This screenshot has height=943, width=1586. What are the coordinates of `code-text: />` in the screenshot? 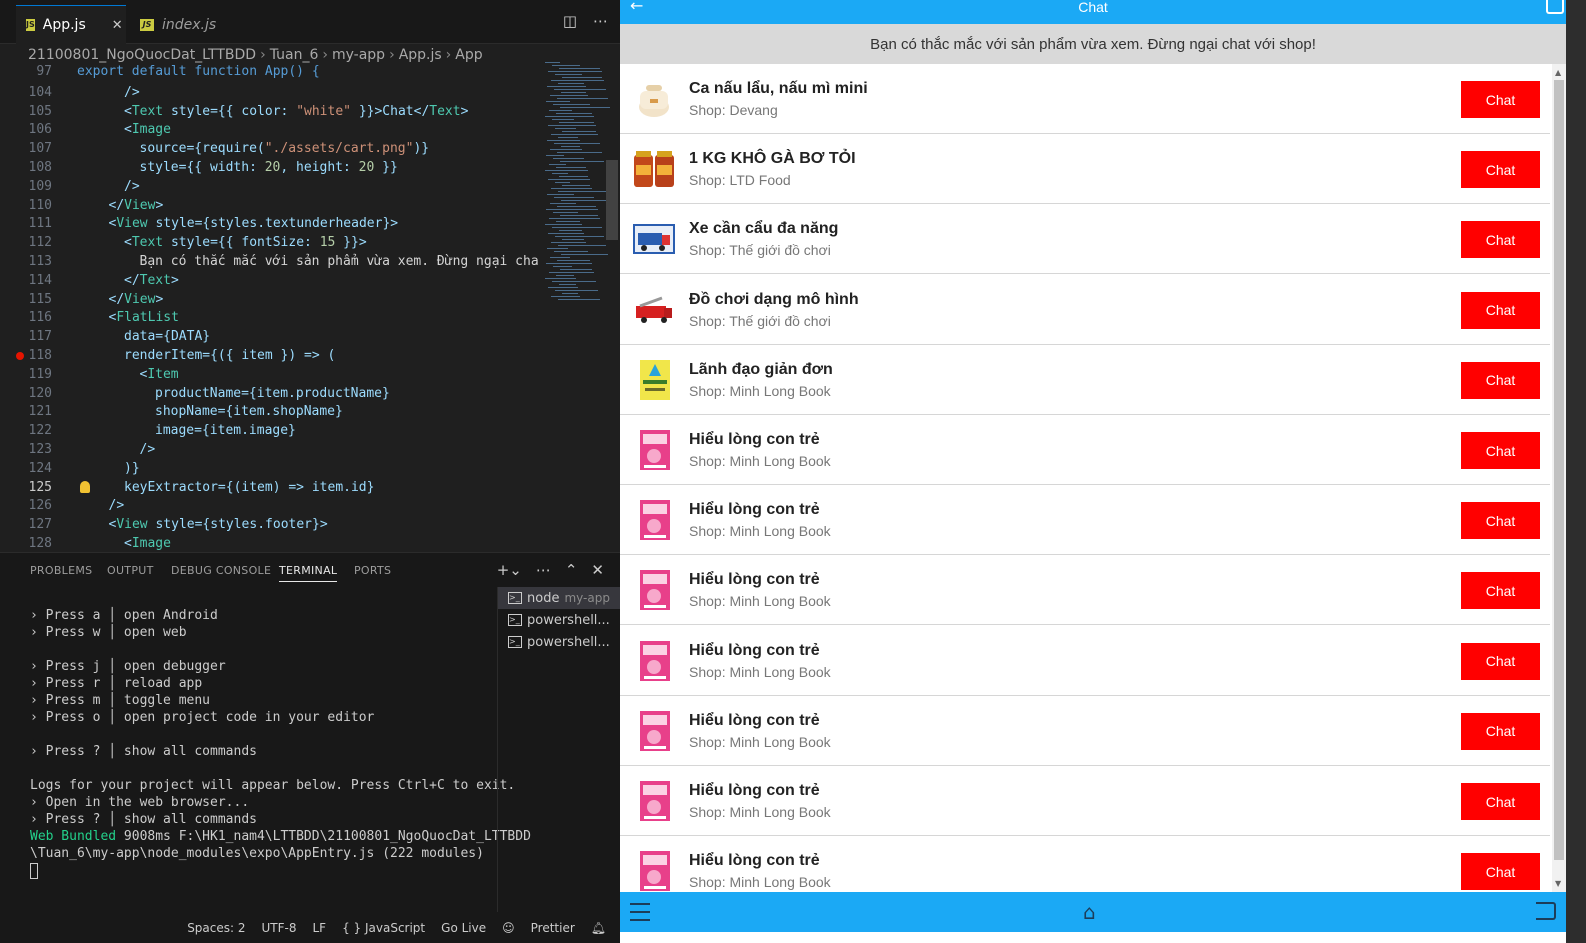 It's located at (132, 92).